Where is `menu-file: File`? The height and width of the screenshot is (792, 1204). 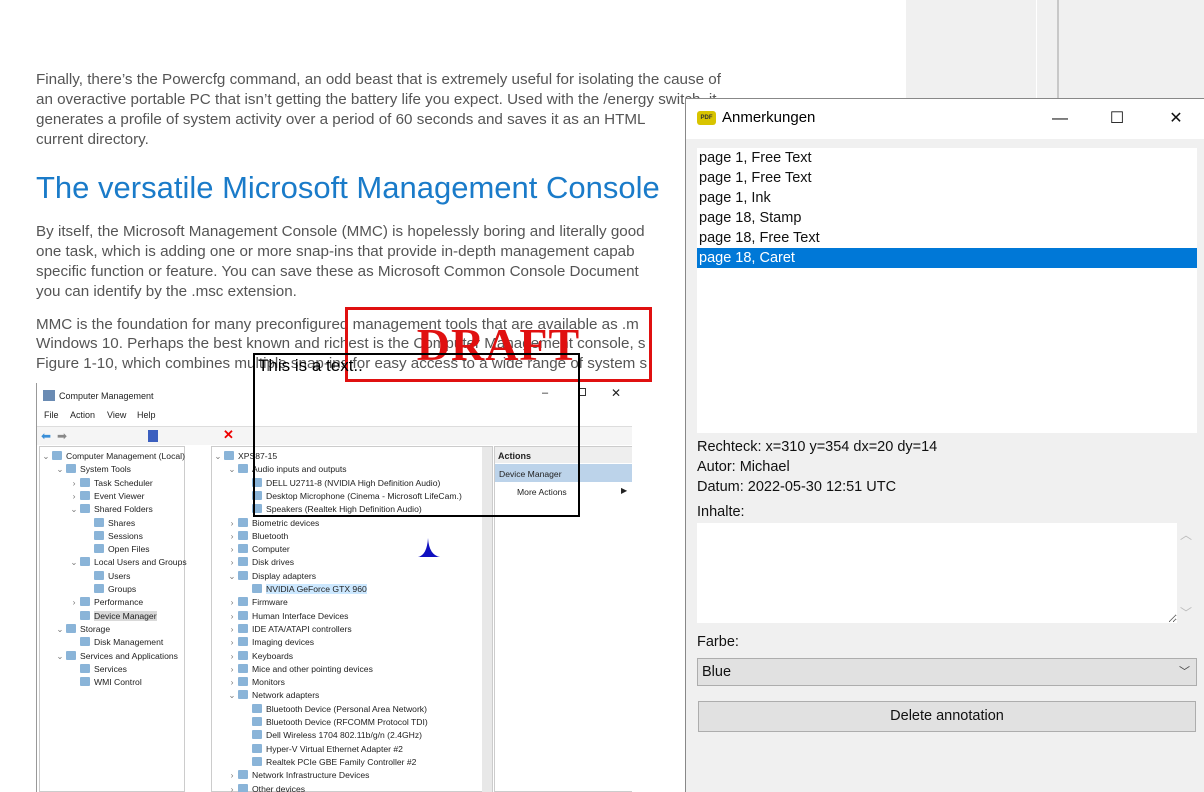 menu-file: File is located at coordinates (51, 415).